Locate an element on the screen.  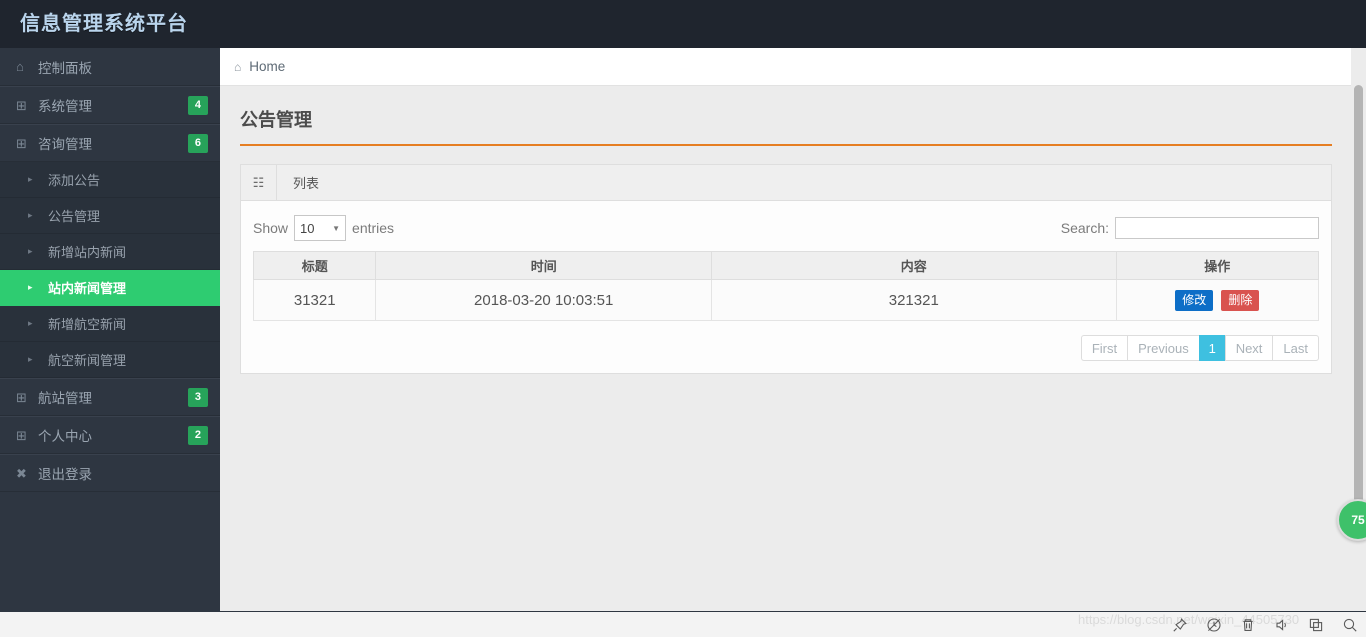
pagination-first: First is located at coordinates (1104, 348).